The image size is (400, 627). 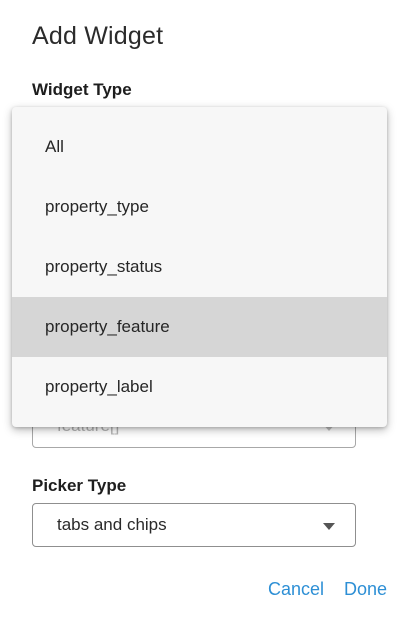 What do you see at coordinates (199, 147) in the screenshot?
I see `menu-item-all: All` at bounding box center [199, 147].